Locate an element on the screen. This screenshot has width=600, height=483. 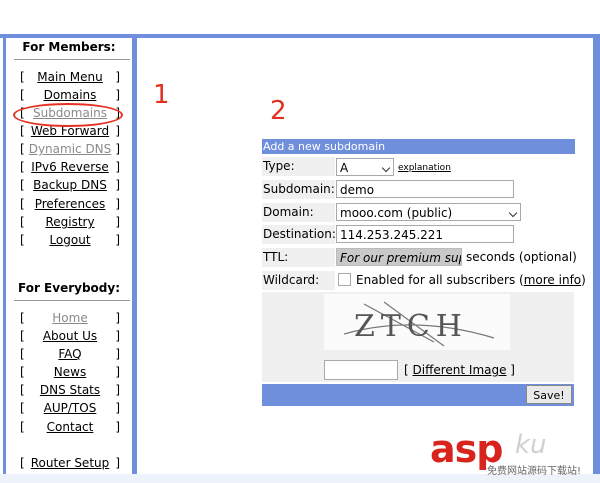
destination-input: 114.253.245.221 is located at coordinates (425, 234).